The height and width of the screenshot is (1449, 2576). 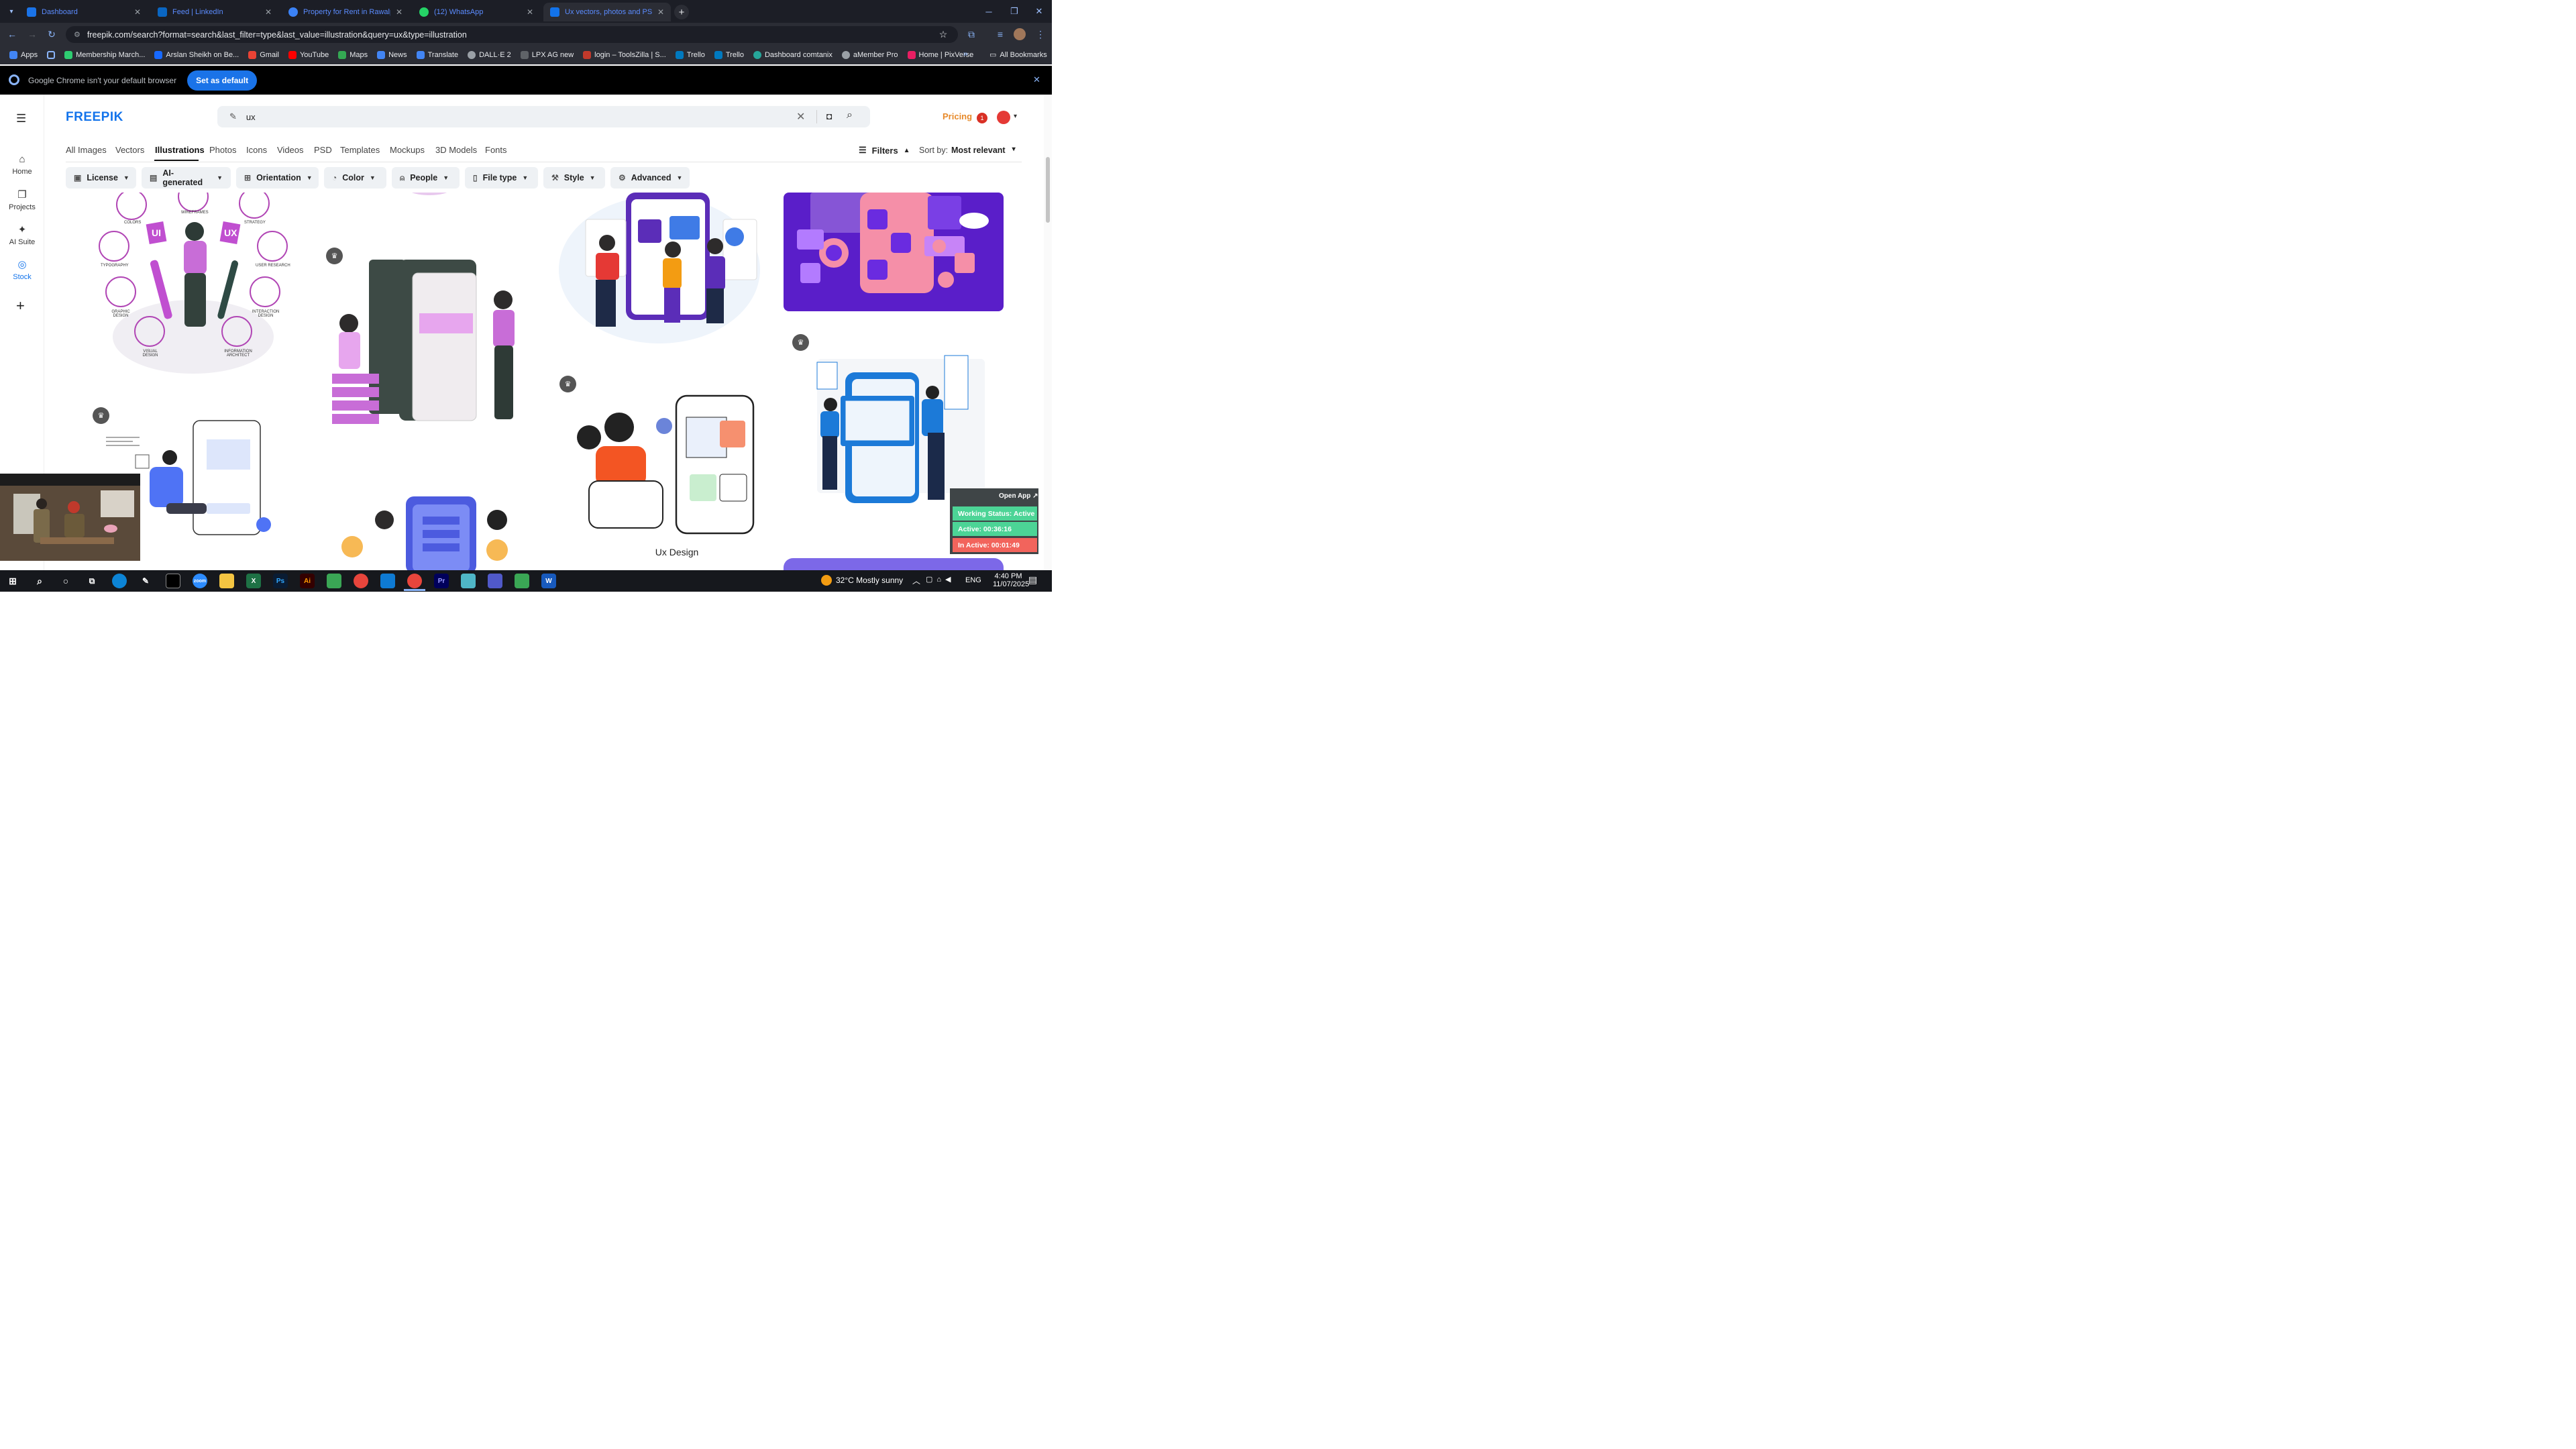 What do you see at coordinates (355, 178) in the screenshot?
I see `filter-color: ◔ Color ▼` at bounding box center [355, 178].